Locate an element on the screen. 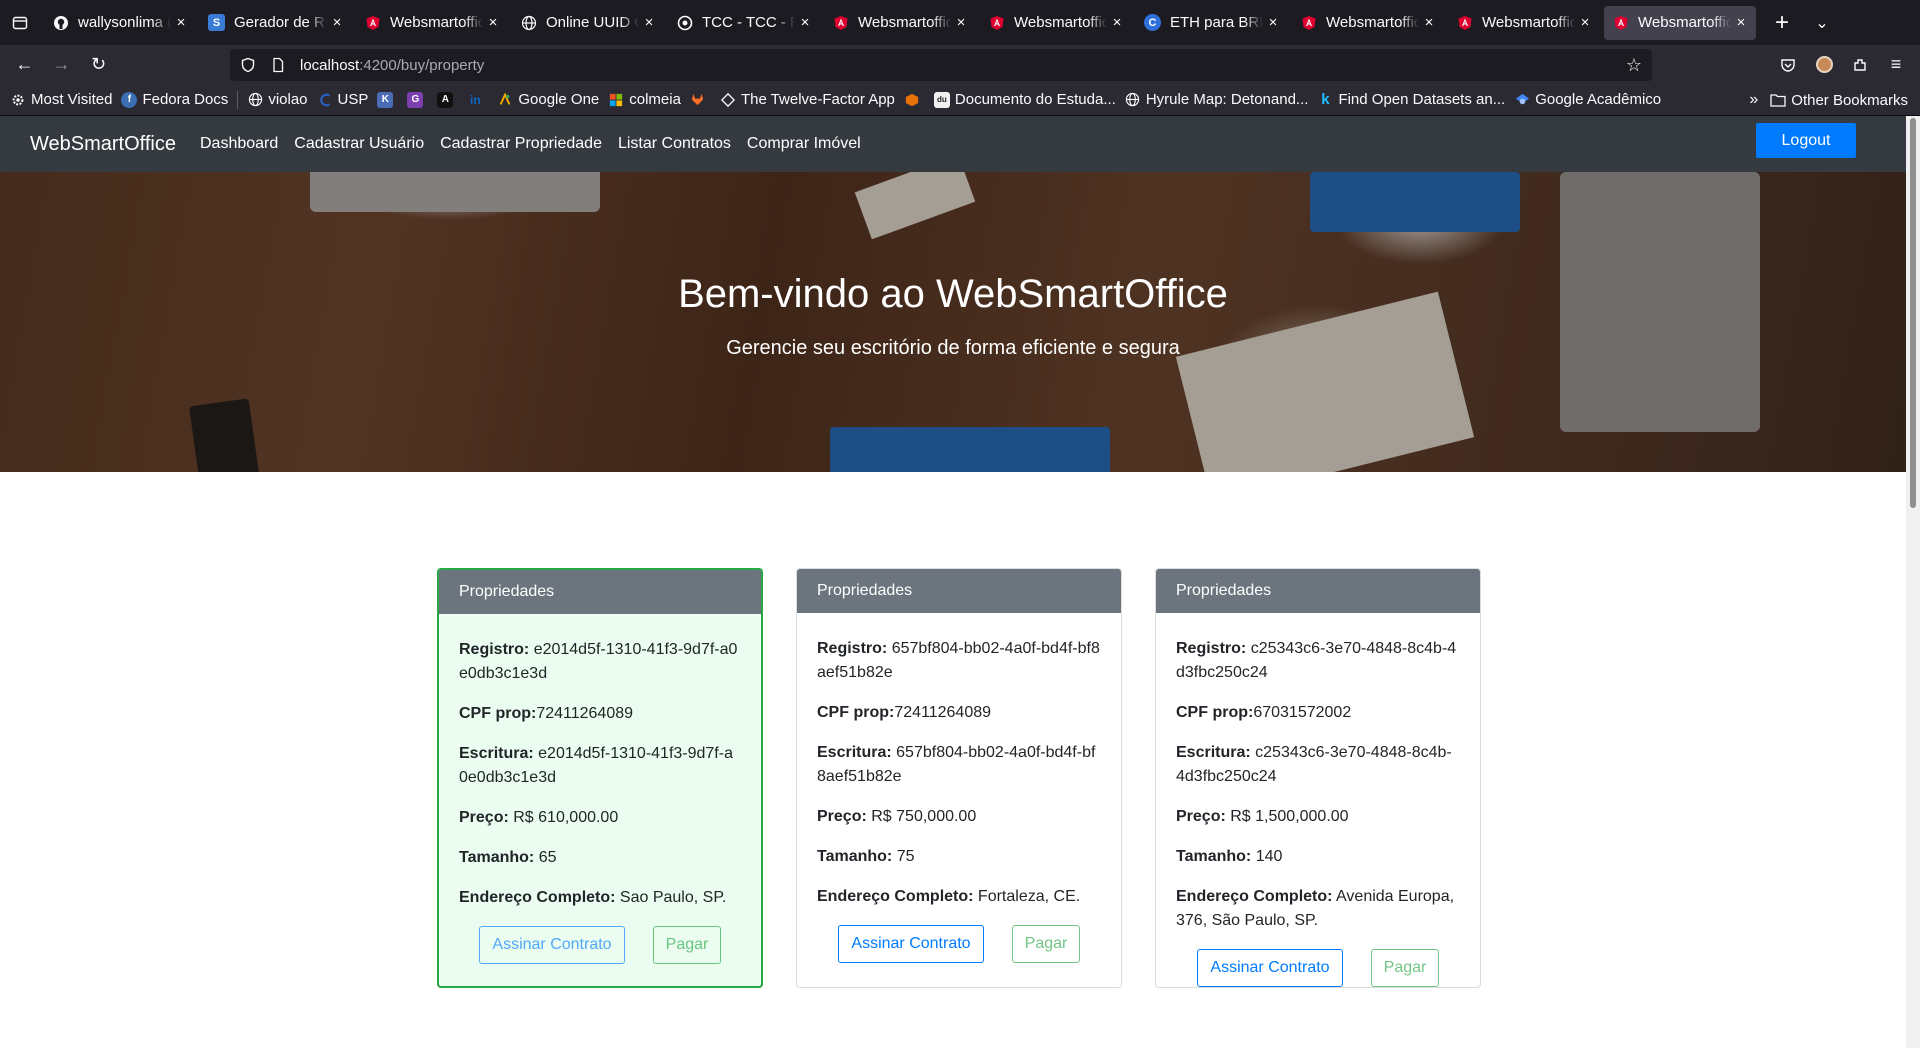 The width and height of the screenshot is (1920, 1048). nav-cadastrar-propriedade: Cadastrar Propriedade is located at coordinates (521, 144).